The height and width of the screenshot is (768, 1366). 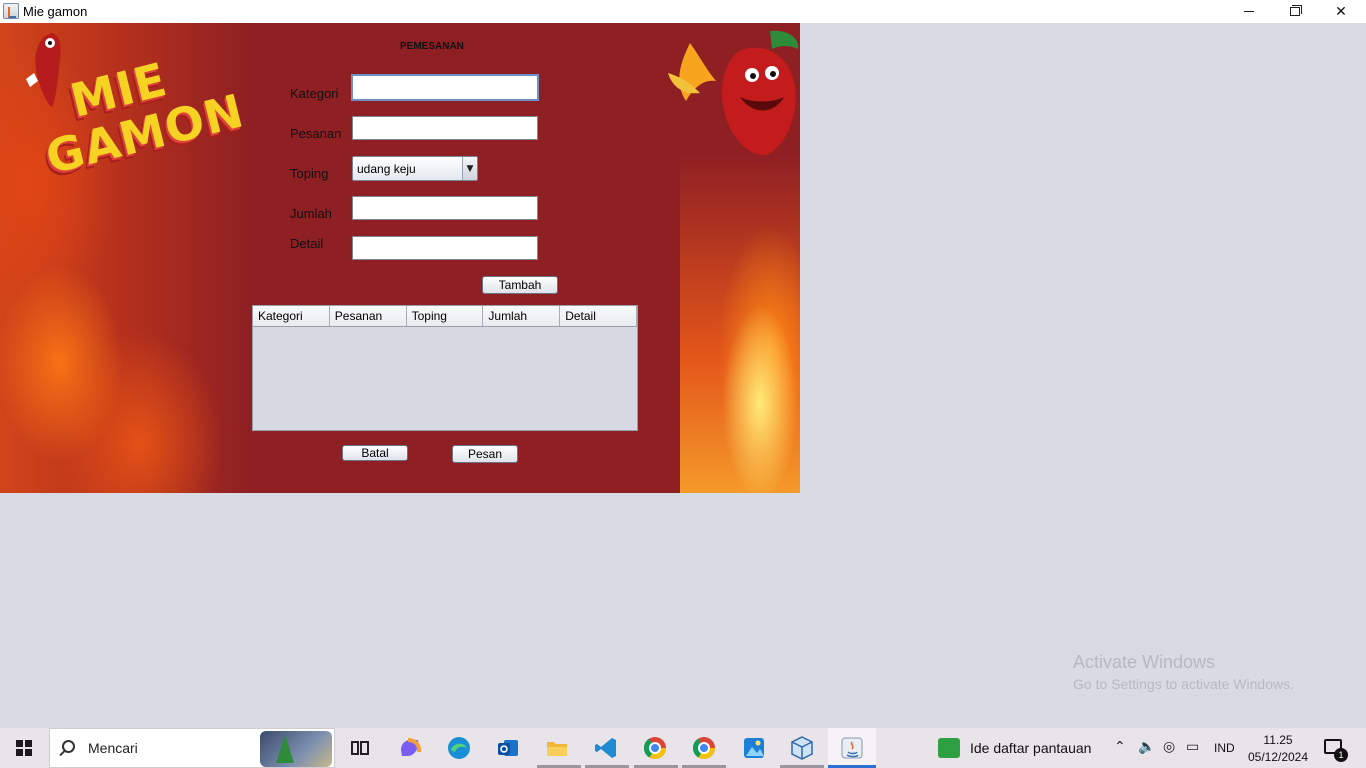 What do you see at coordinates (386, 168) in the screenshot?
I see `toping-selected-value: udang keju` at bounding box center [386, 168].